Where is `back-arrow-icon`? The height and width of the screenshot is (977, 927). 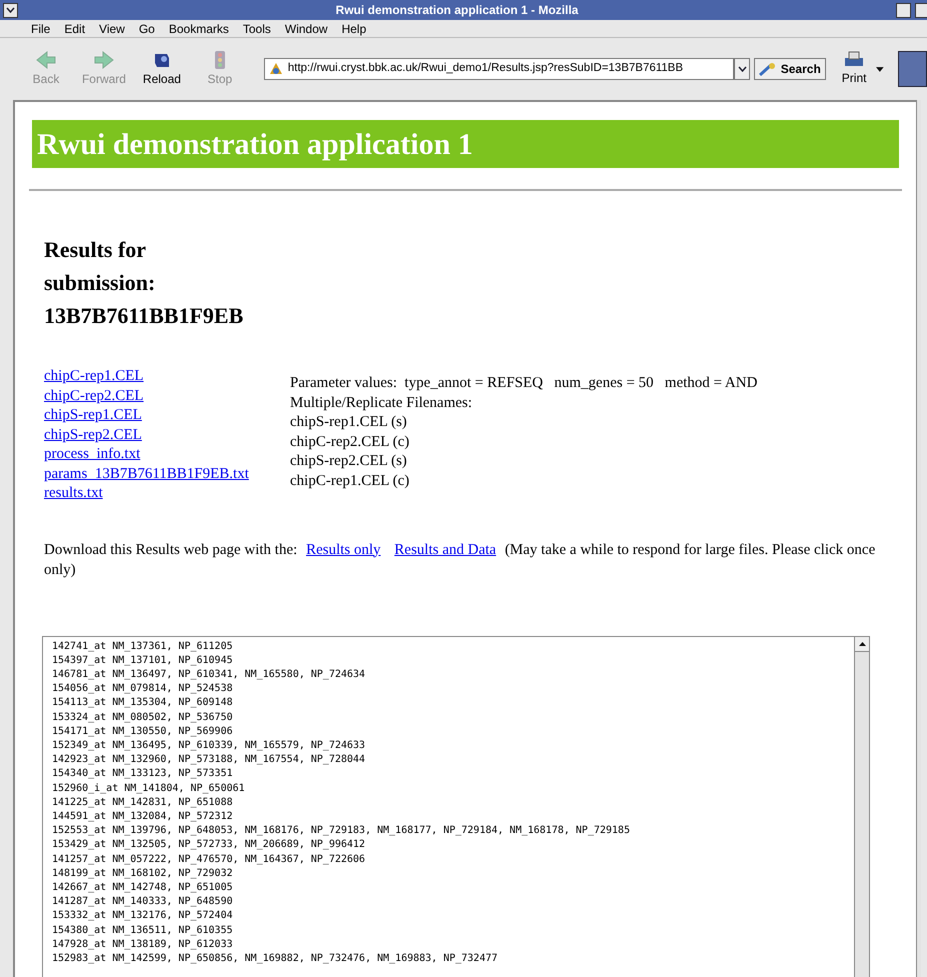 back-arrow-icon is located at coordinates (45, 60).